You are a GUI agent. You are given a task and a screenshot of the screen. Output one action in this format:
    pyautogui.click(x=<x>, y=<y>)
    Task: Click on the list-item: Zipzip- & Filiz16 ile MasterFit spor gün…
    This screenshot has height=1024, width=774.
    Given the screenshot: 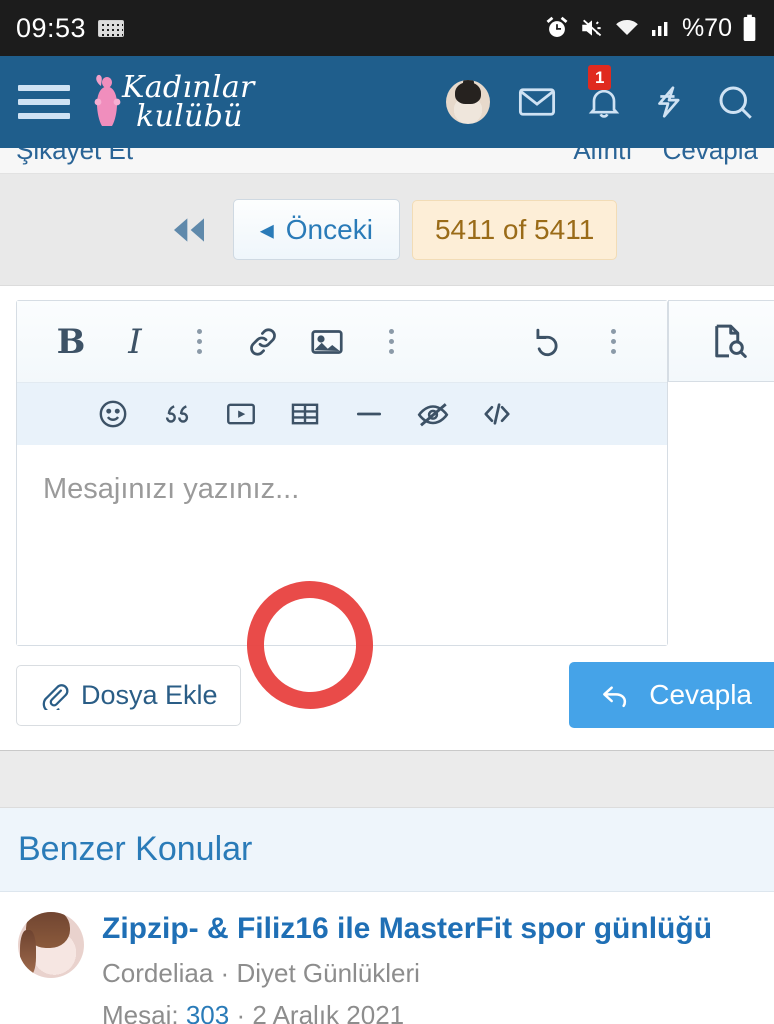 What is the action you would take?
    pyautogui.click(x=387, y=958)
    